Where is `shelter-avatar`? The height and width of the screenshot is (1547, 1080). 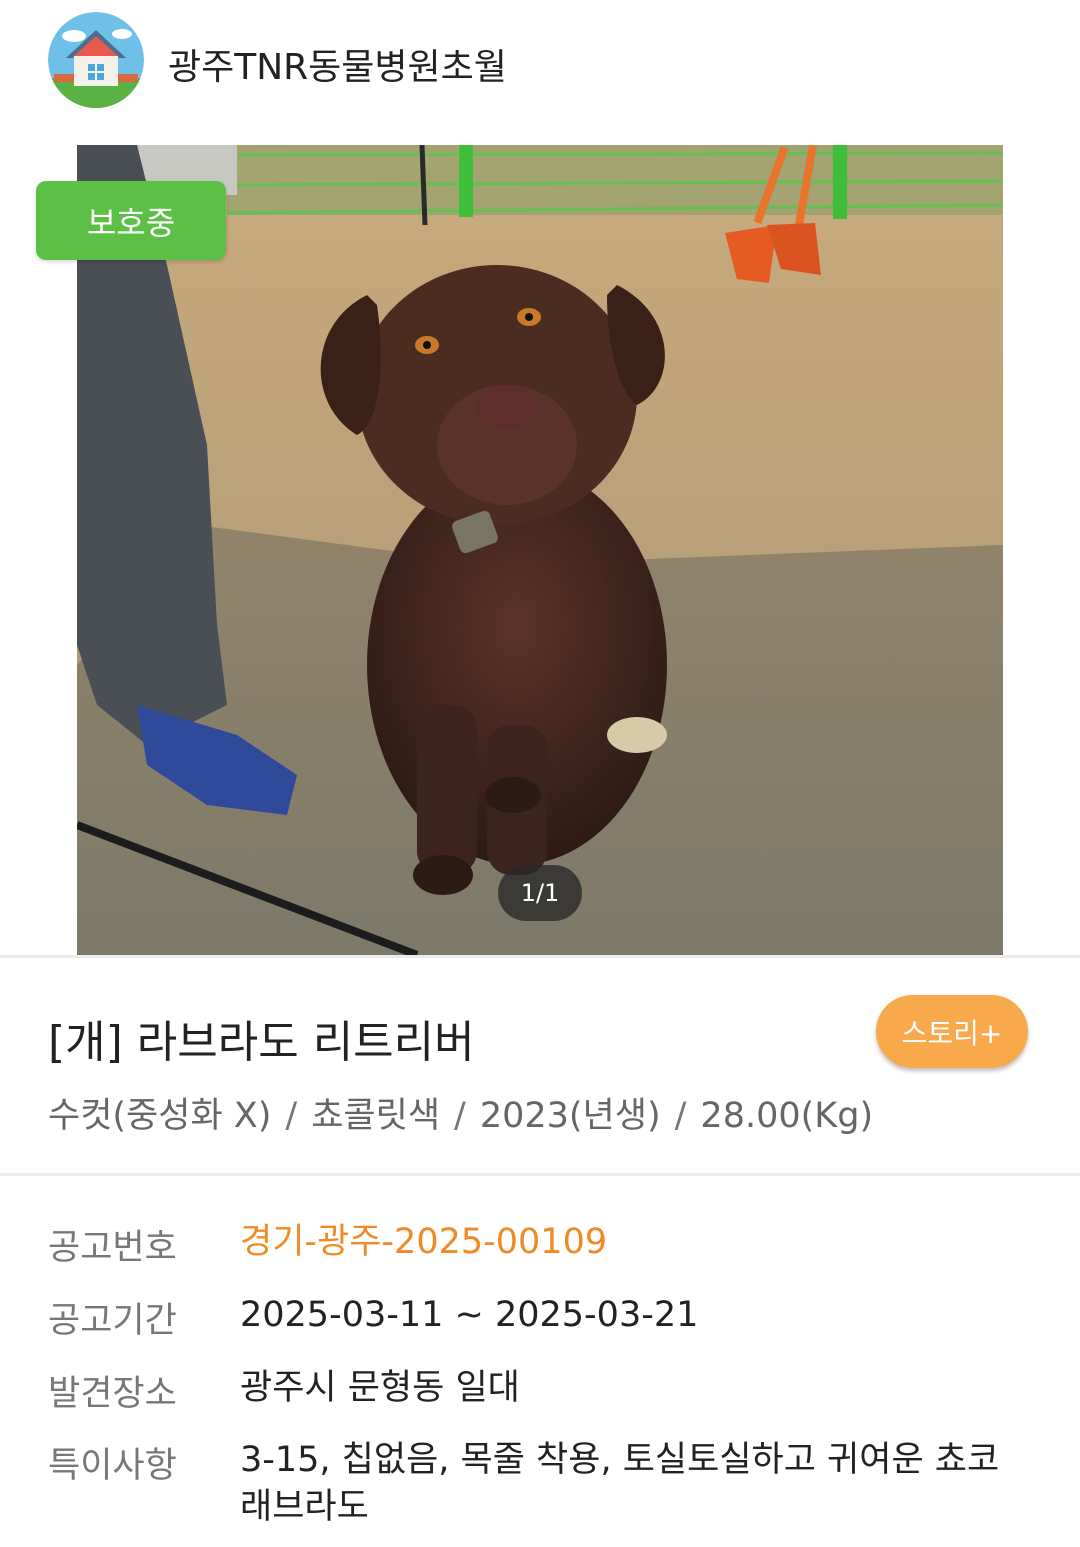 shelter-avatar is located at coordinates (96, 60).